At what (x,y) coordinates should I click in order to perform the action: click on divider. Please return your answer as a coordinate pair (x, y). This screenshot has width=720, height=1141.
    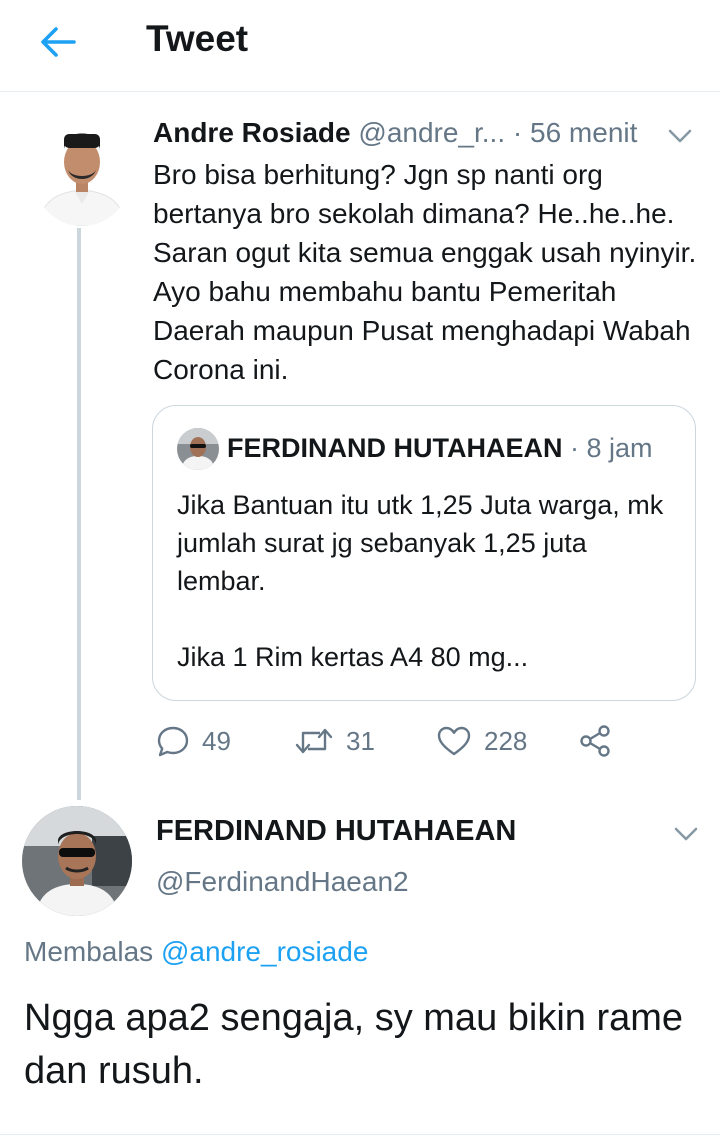
    Looking at the image, I should click on (360, 1134).